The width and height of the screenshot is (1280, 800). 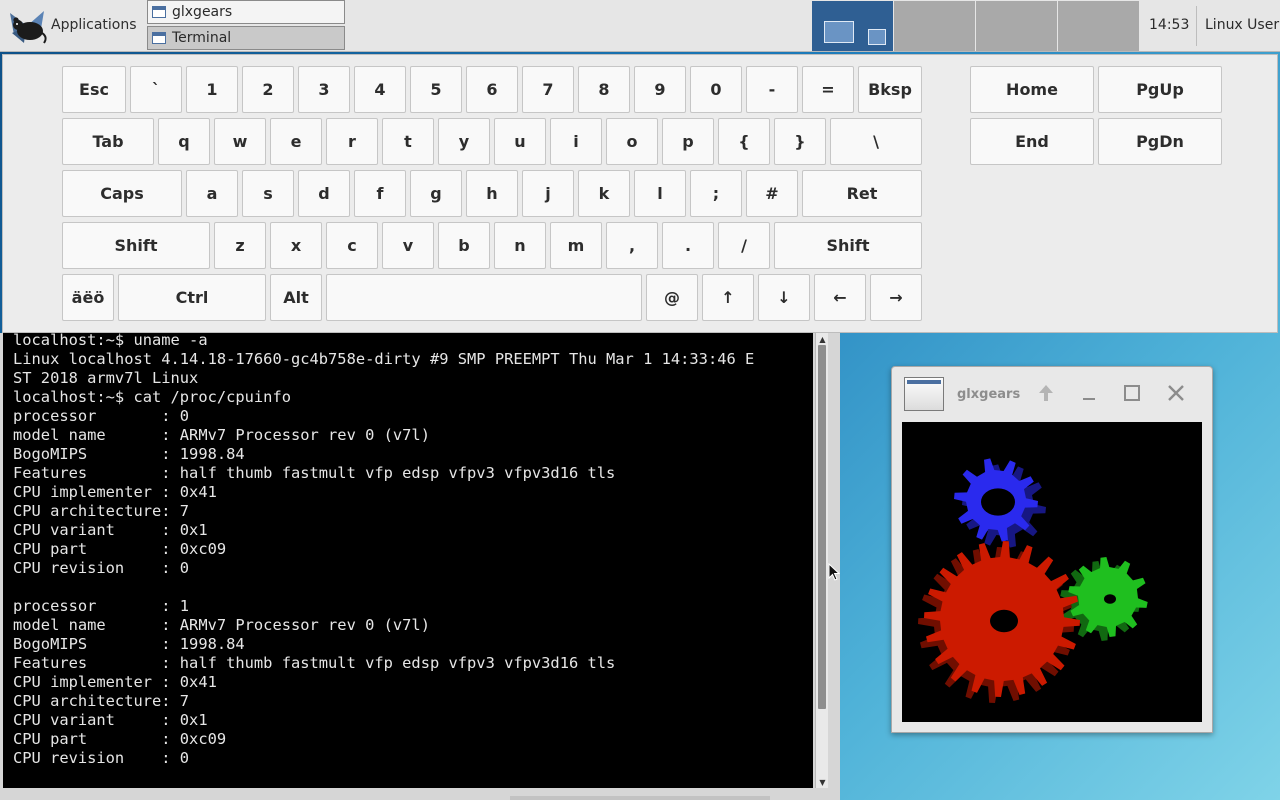 I want to click on key-period: ., so click(x=688, y=245).